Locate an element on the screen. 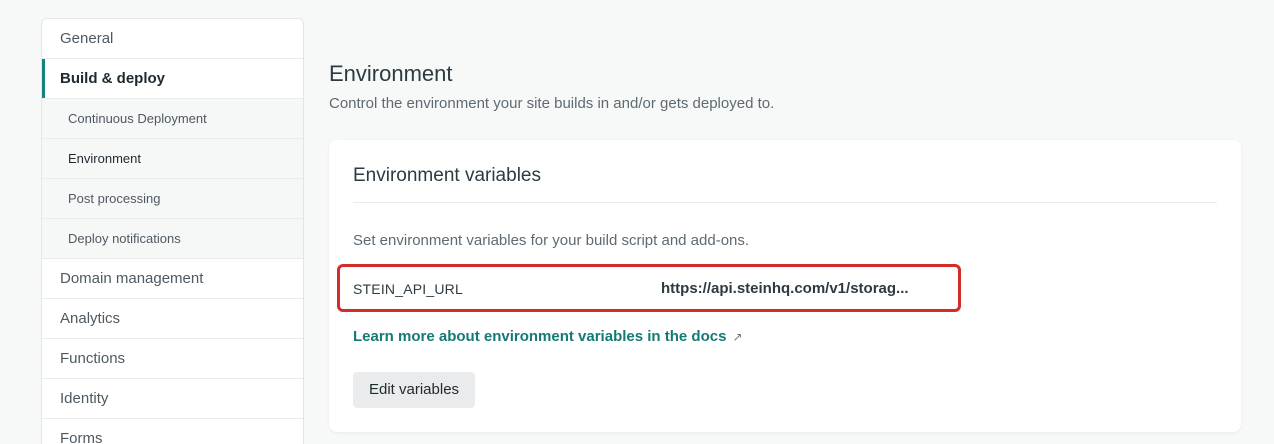  page-title: Environment is located at coordinates (391, 73).